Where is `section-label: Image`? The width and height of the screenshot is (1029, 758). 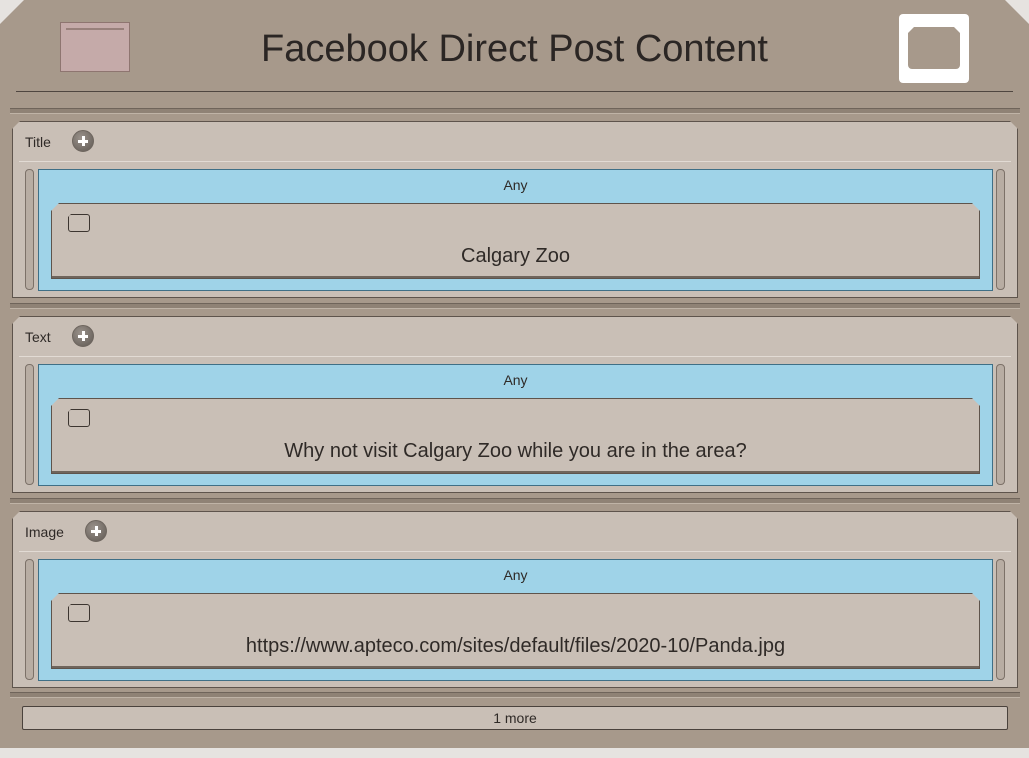 section-label: Image is located at coordinates (44, 532).